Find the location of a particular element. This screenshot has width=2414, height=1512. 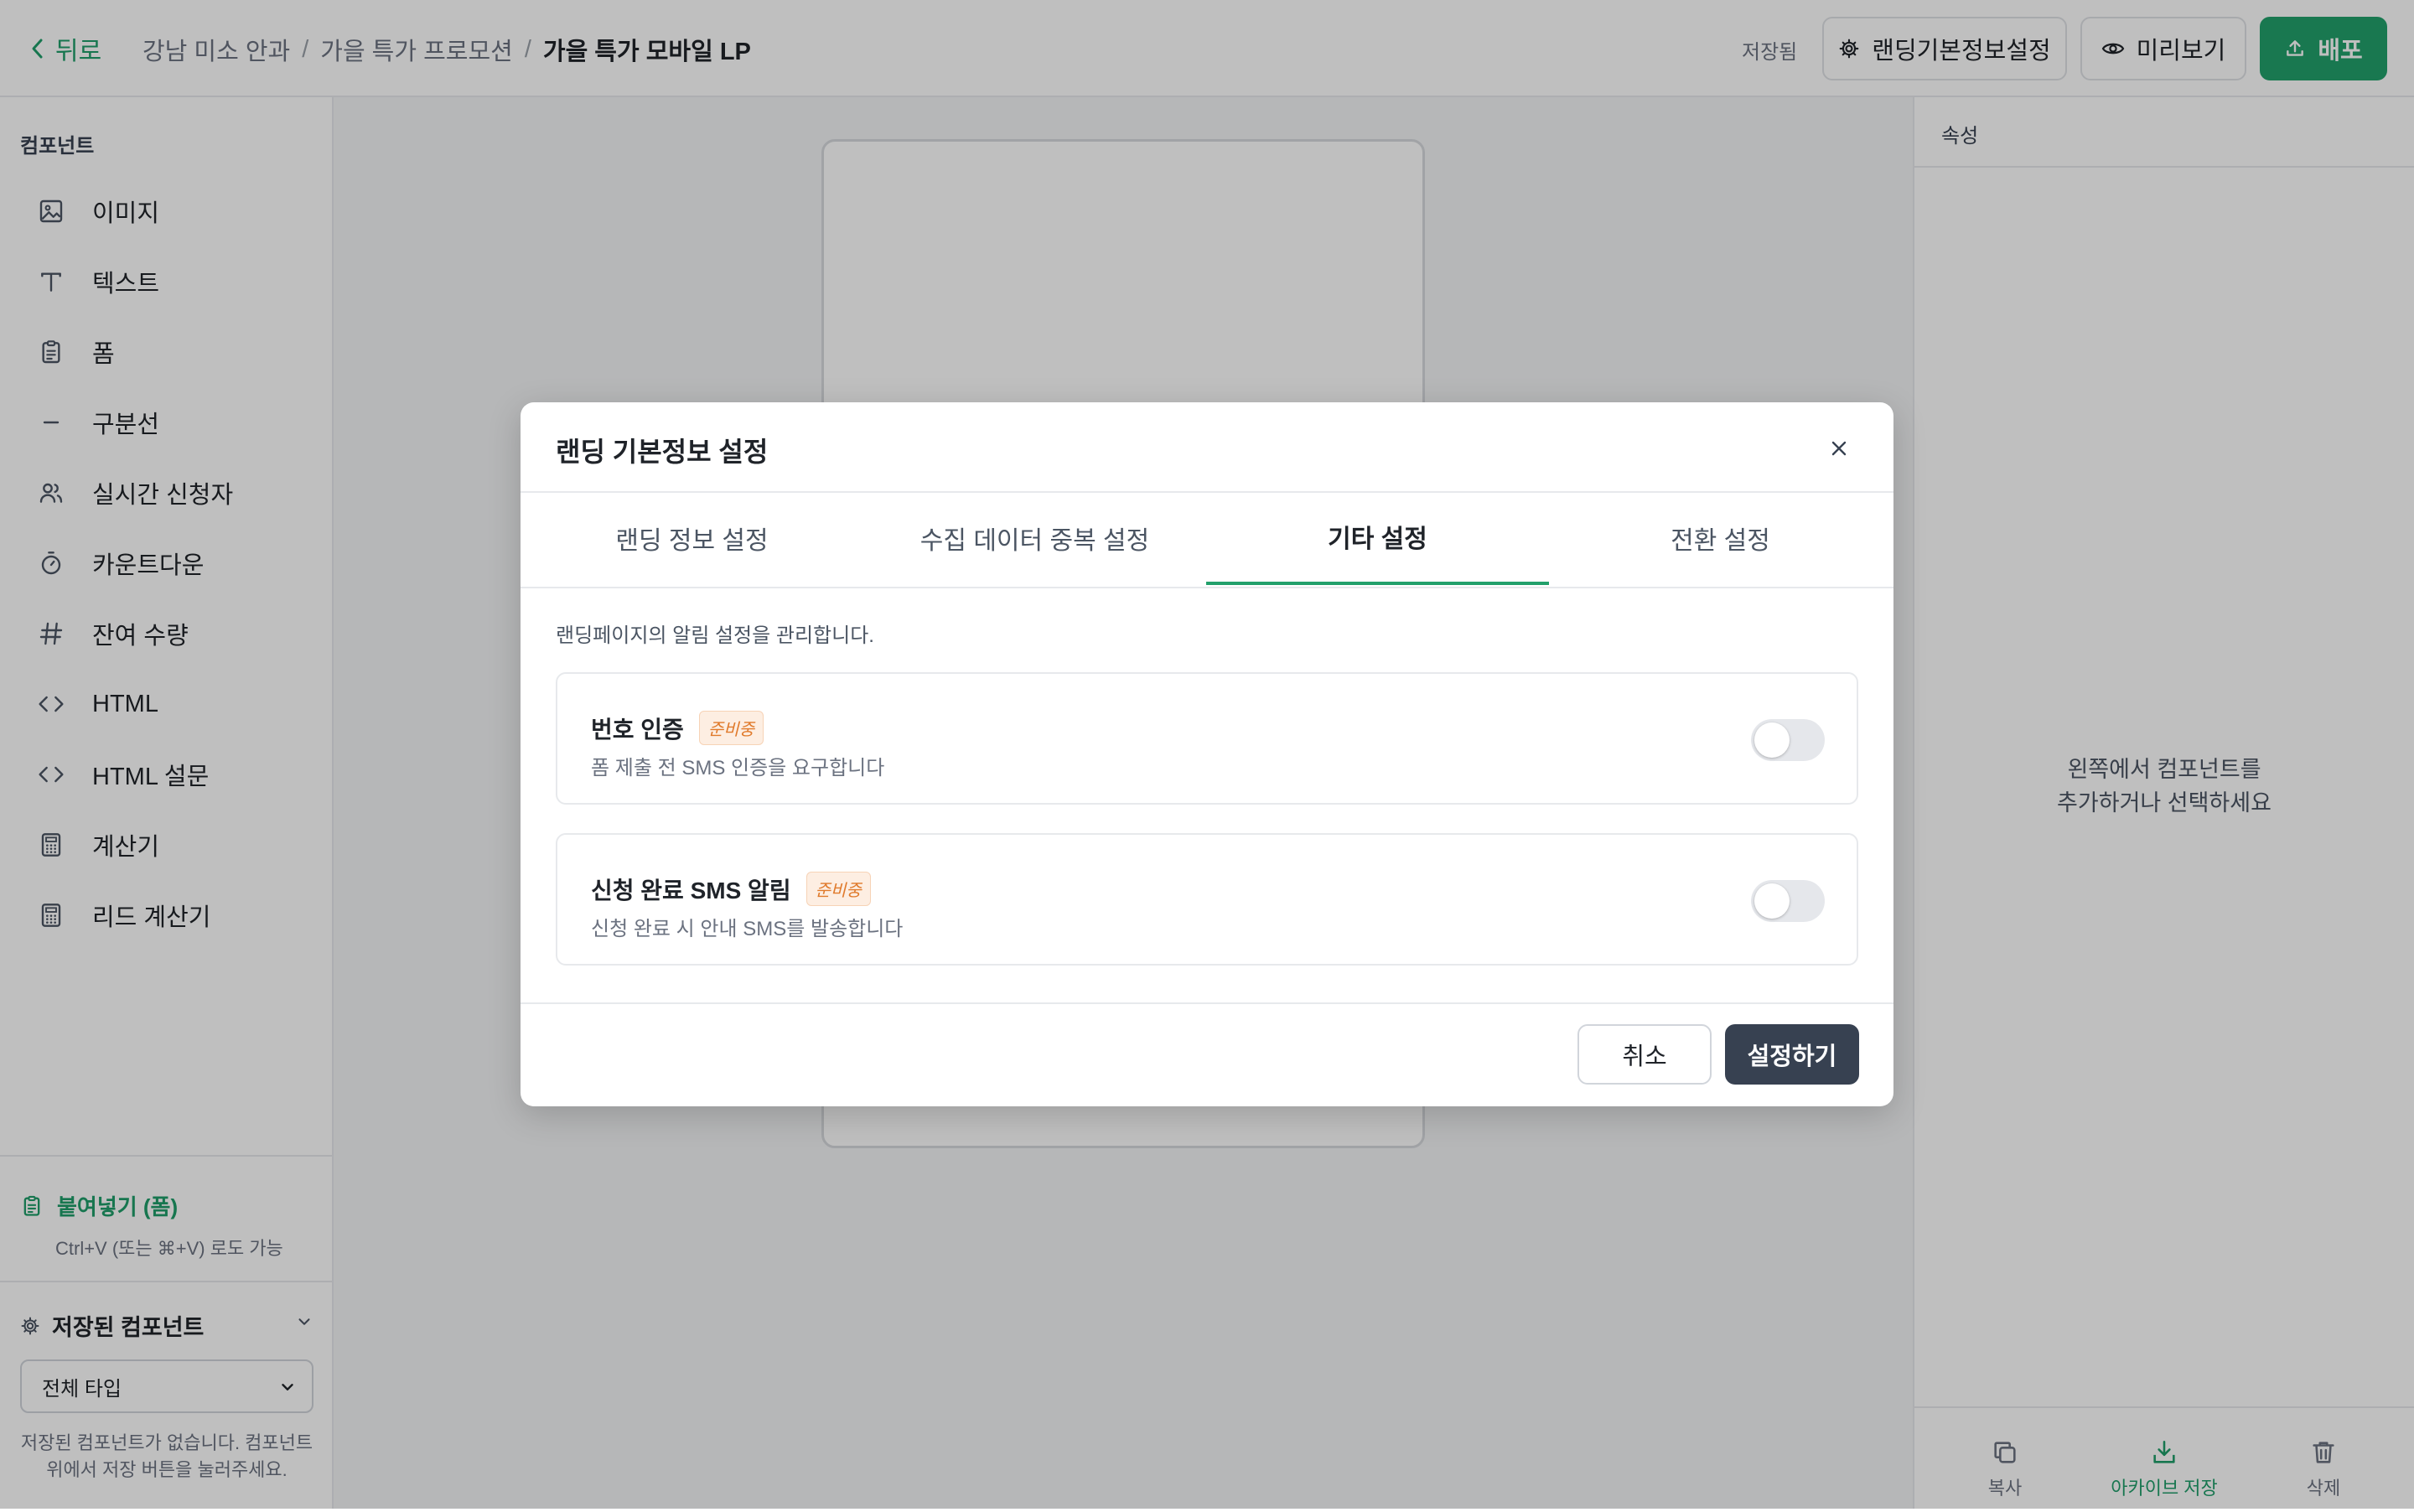

setting-card-phone-verification: 번호 인증 준비중 폼 제출 전 SMS 인증을 요구합니다 is located at coordinates (1207, 738).